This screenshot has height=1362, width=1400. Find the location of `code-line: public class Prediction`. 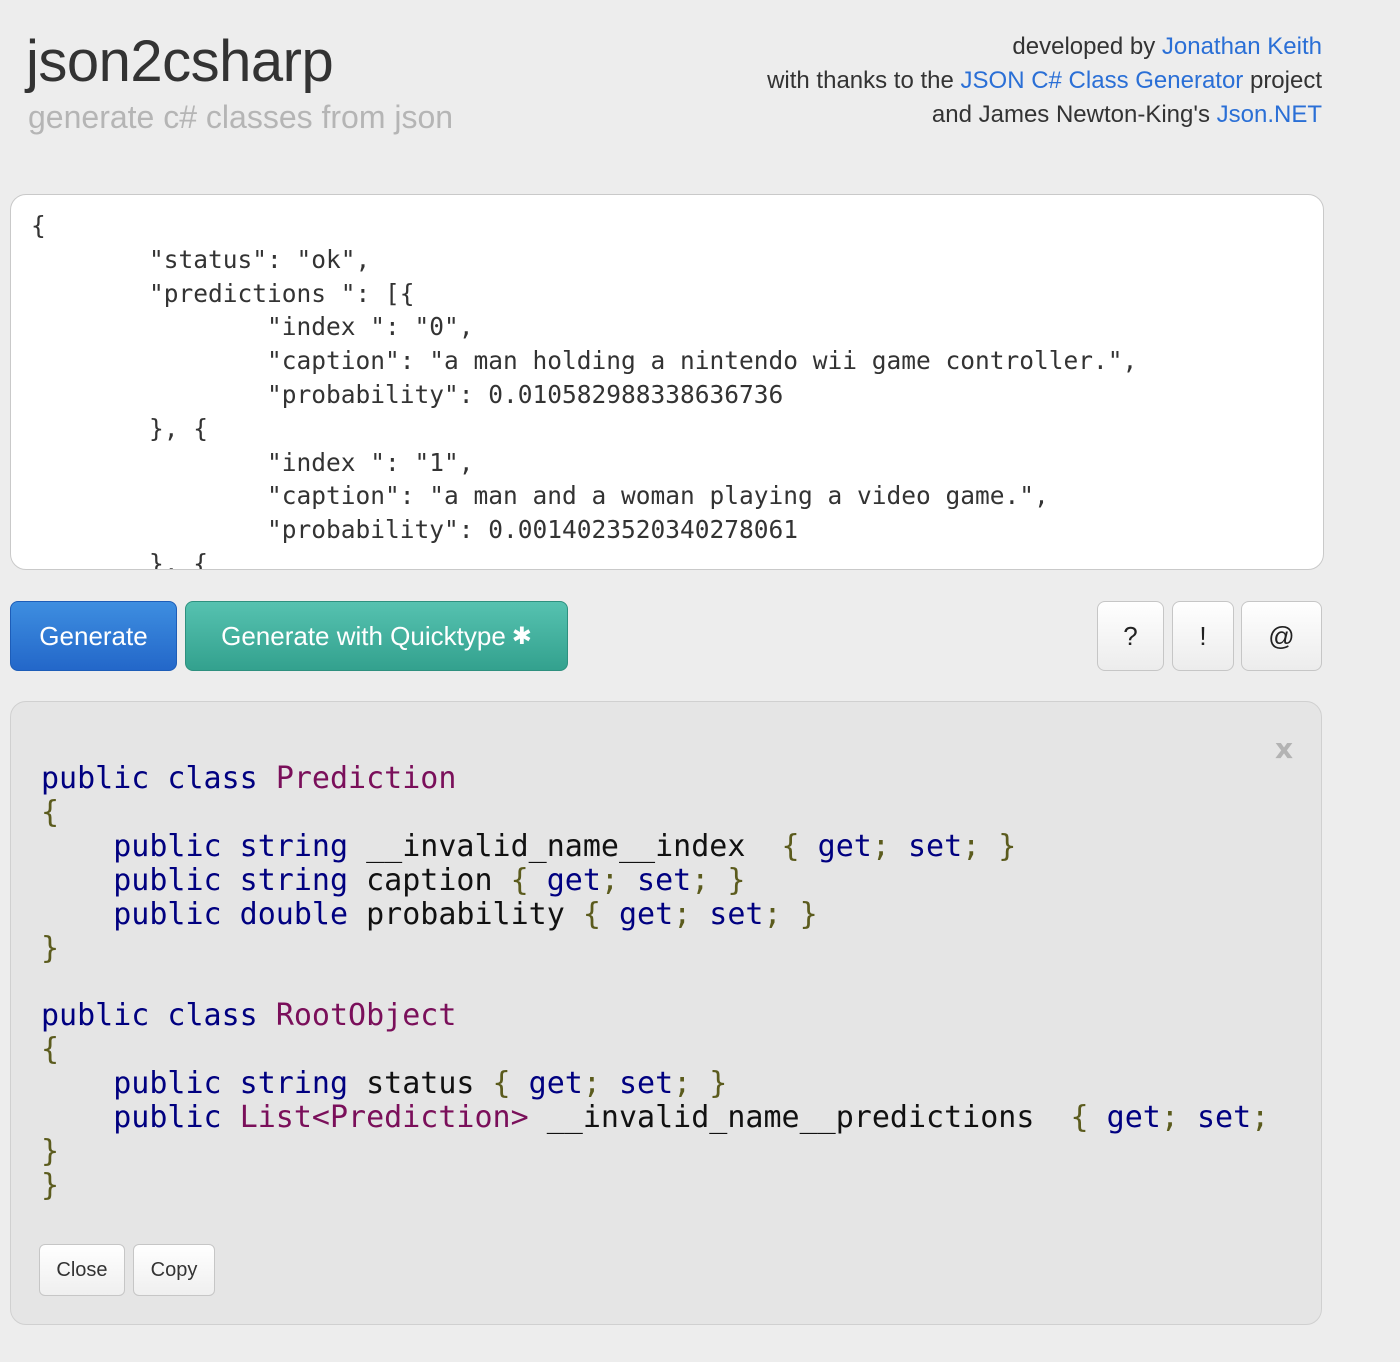

code-line: public class Prediction is located at coordinates (655, 779).